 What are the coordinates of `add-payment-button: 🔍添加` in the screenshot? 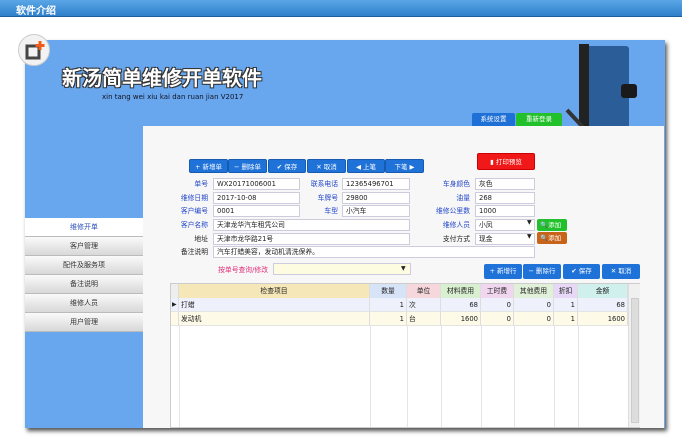 It's located at (552, 238).